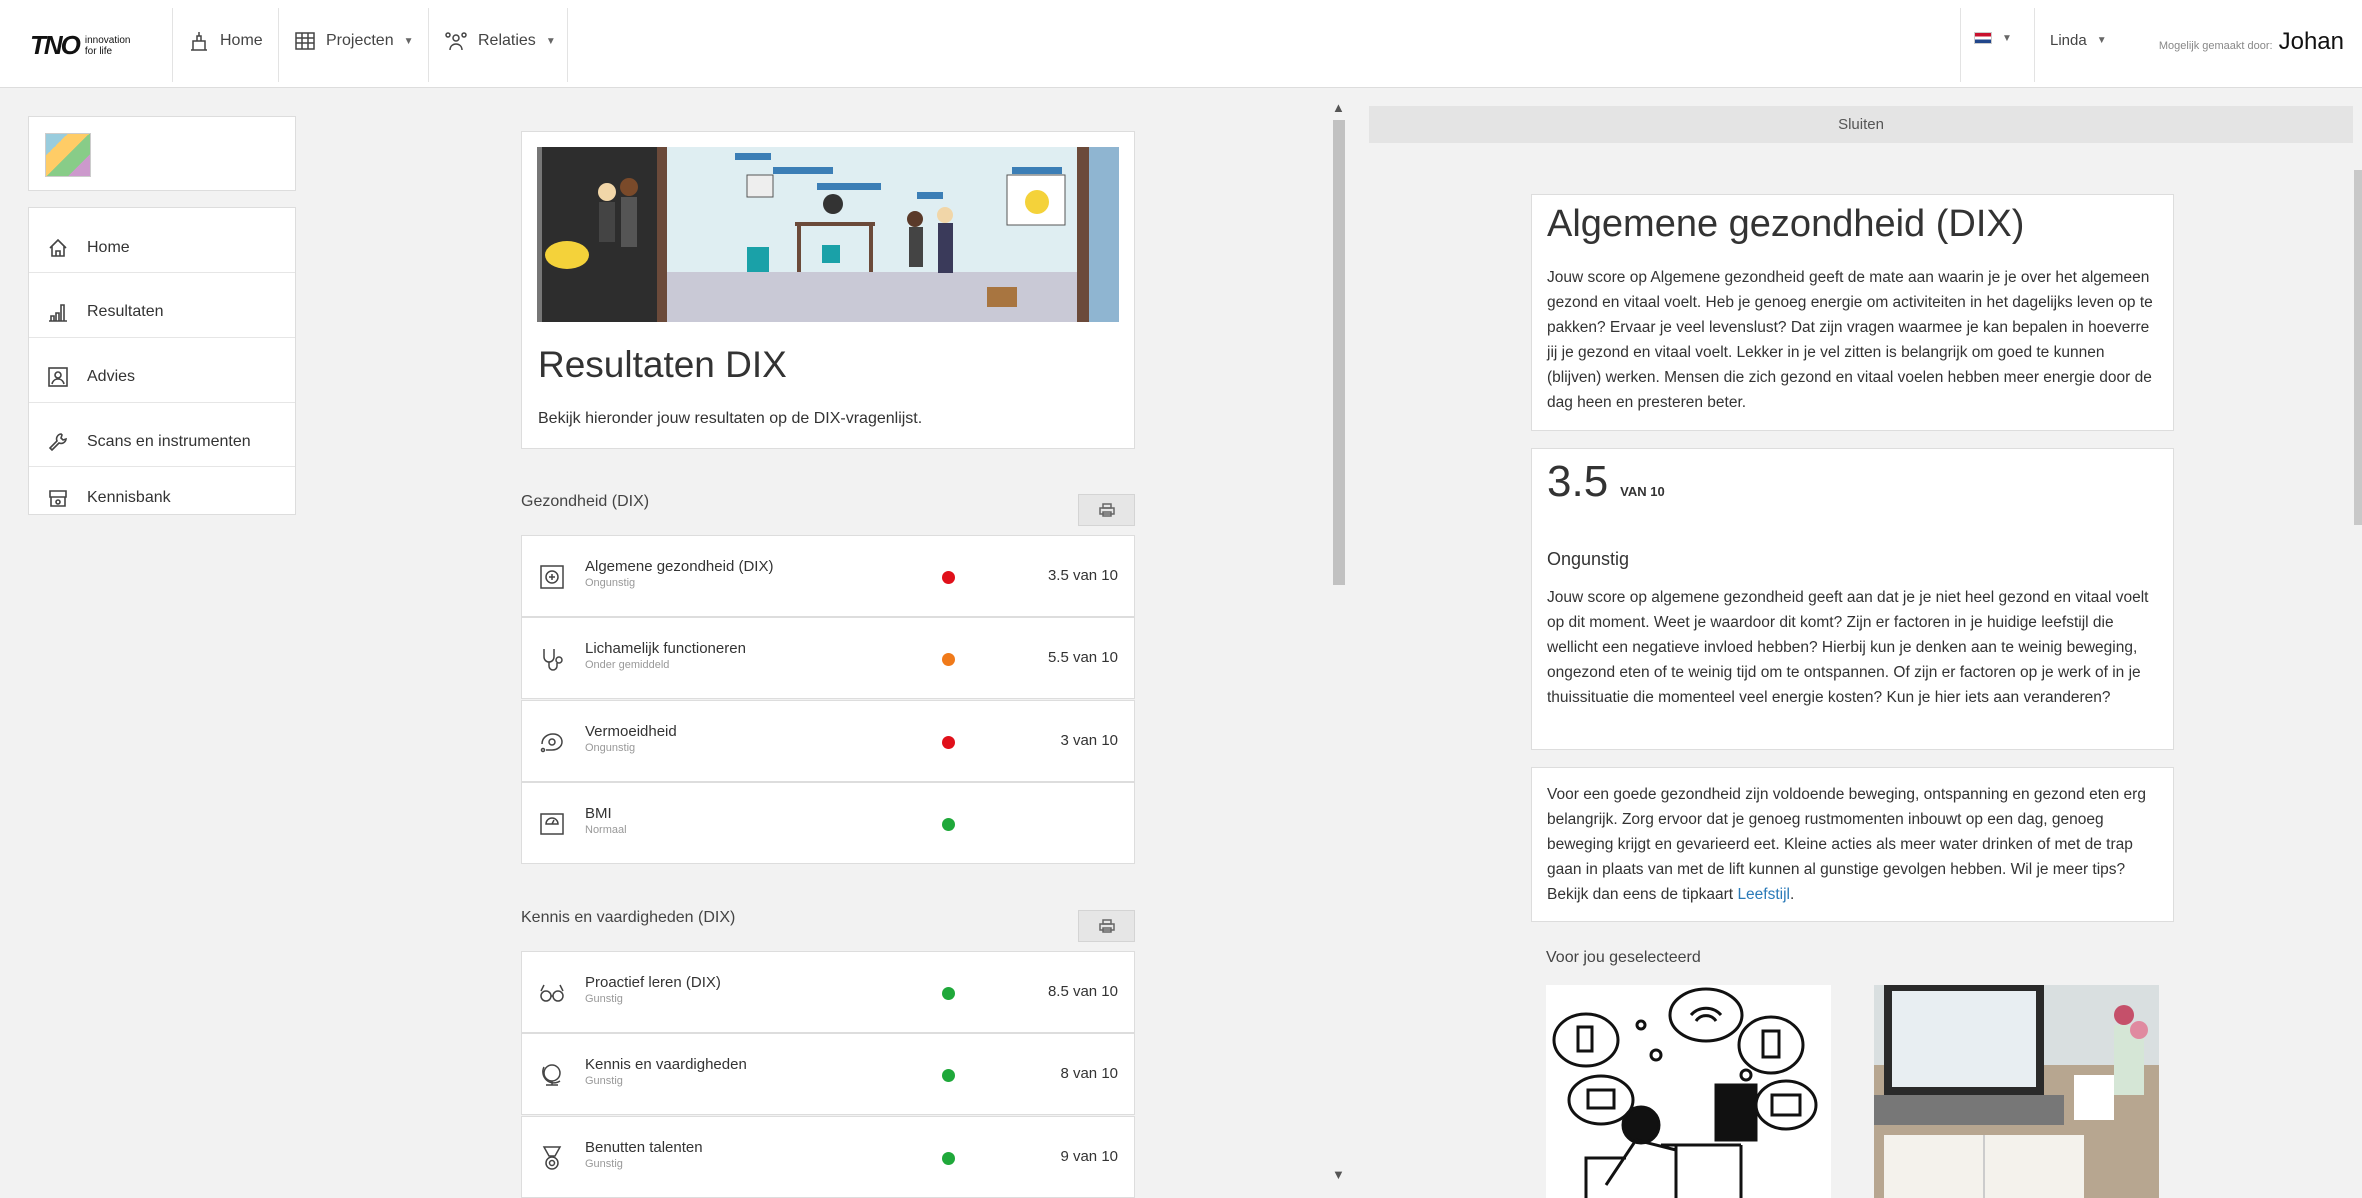 The image size is (2362, 1198). I want to click on laptop-photo-tile, so click(2016, 1091).